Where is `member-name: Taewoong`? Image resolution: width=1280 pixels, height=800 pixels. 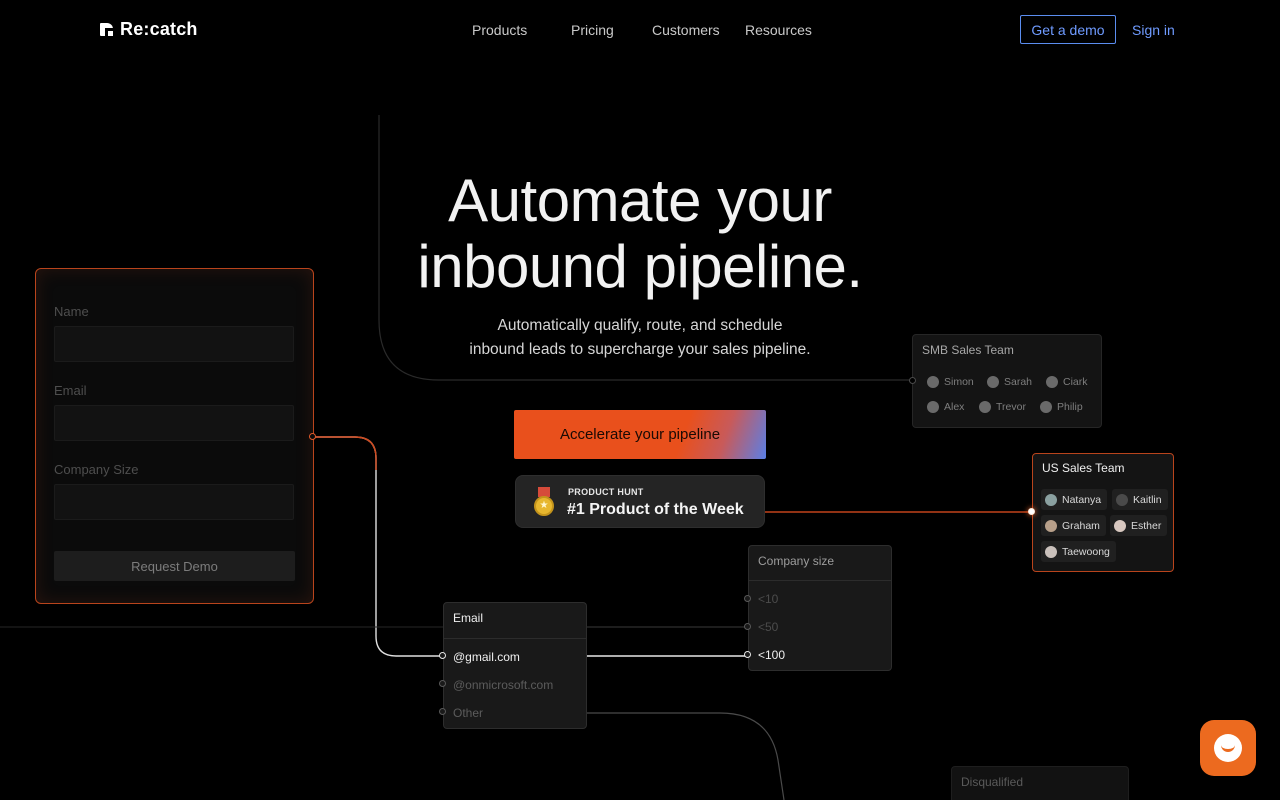 member-name: Taewoong is located at coordinates (1086, 551).